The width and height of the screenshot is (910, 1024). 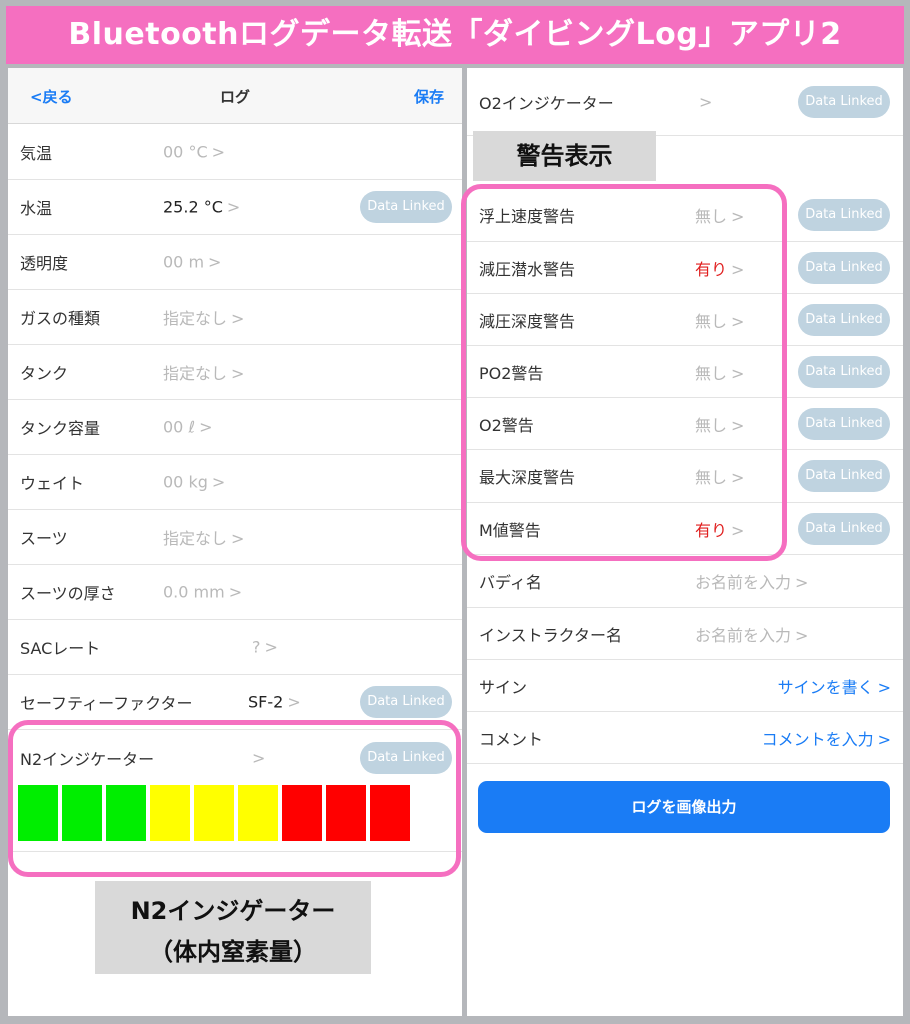 What do you see at coordinates (36, 153) in the screenshot?
I see `row-label: 気温` at bounding box center [36, 153].